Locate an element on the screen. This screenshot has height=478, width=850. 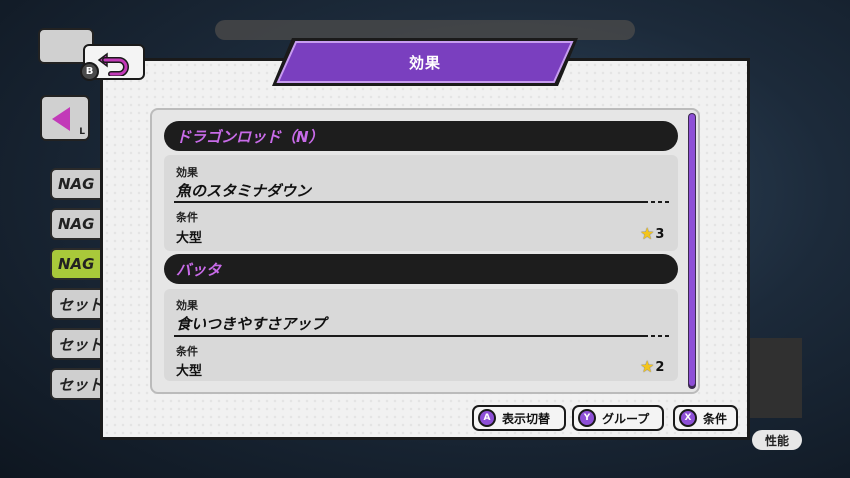
dialog-title: 効果 is located at coordinates (424, 62).